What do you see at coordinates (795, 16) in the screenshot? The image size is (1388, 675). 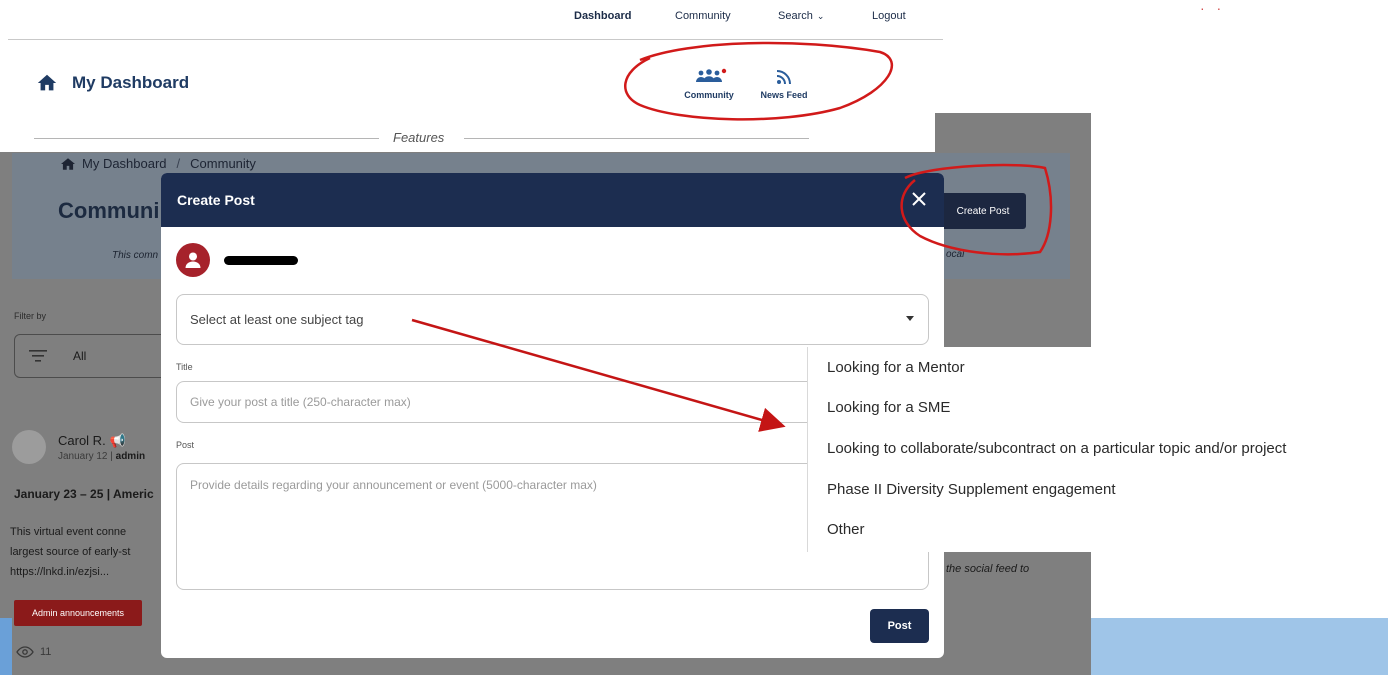 I see `nav-search-label: Search` at bounding box center [795, 16].